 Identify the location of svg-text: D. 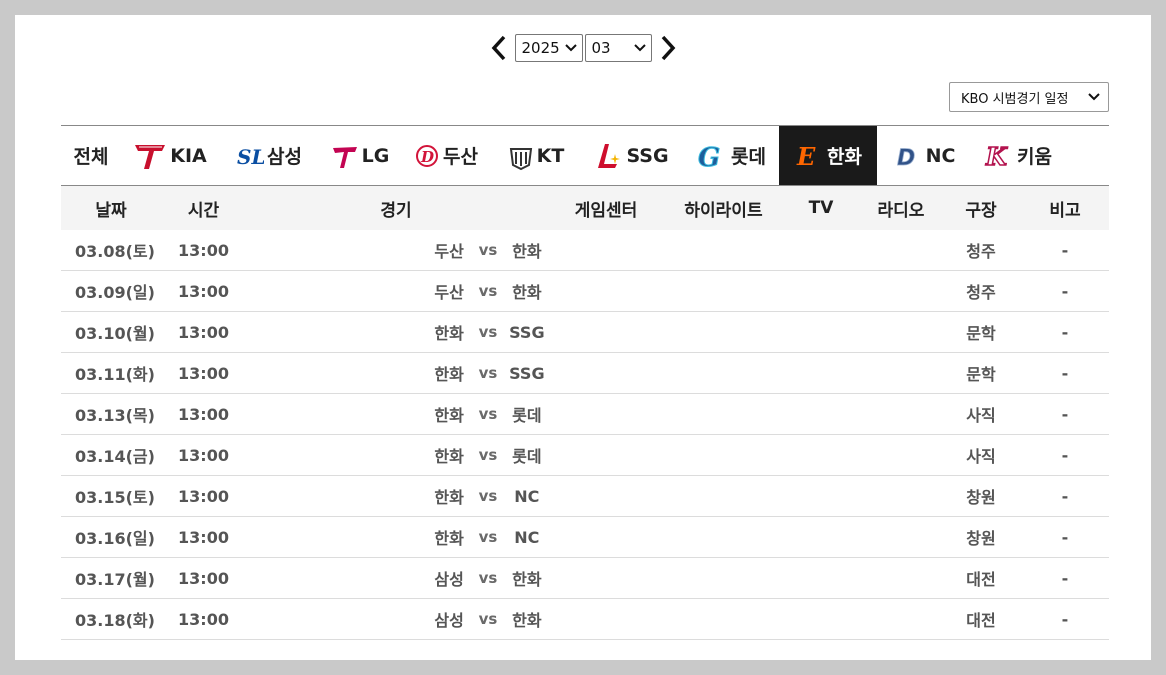
(906, 158).